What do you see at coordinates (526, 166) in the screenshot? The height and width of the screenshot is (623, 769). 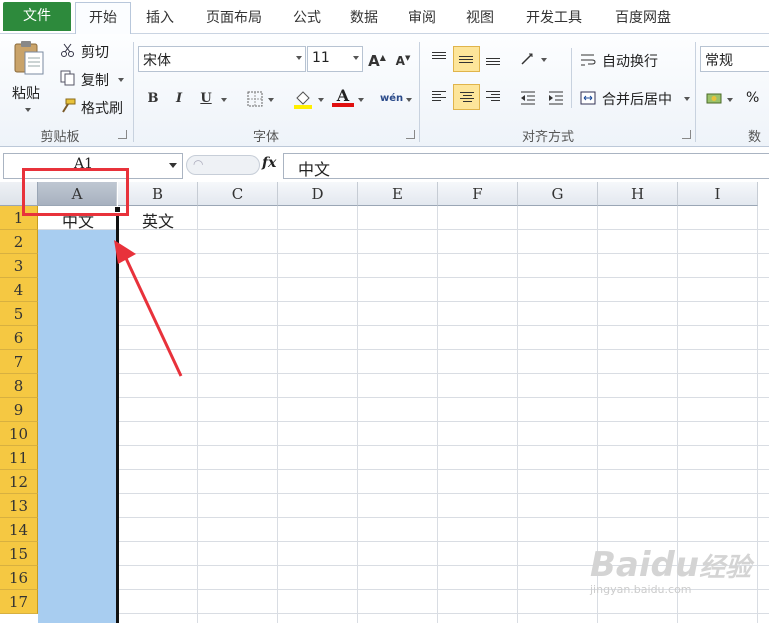 I see `formula-input: 中文` at bounding box center [526, 166].